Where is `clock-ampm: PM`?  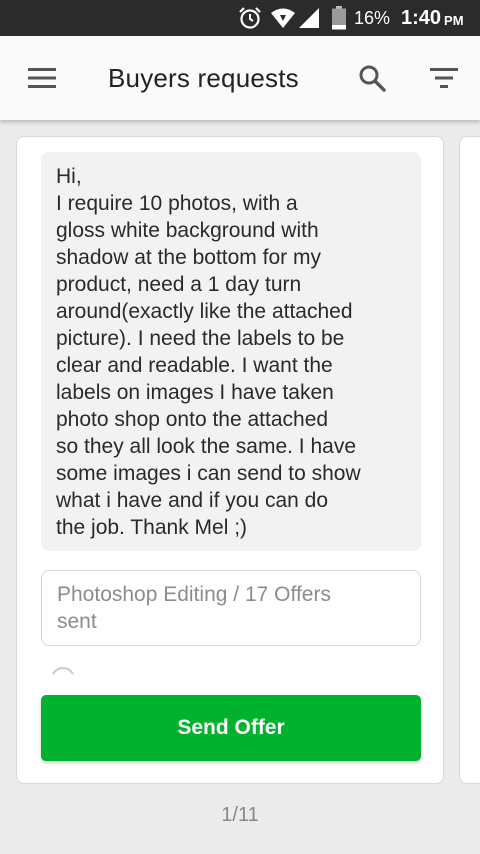
clock-ampm: PM is located at coordinates (454, 20).